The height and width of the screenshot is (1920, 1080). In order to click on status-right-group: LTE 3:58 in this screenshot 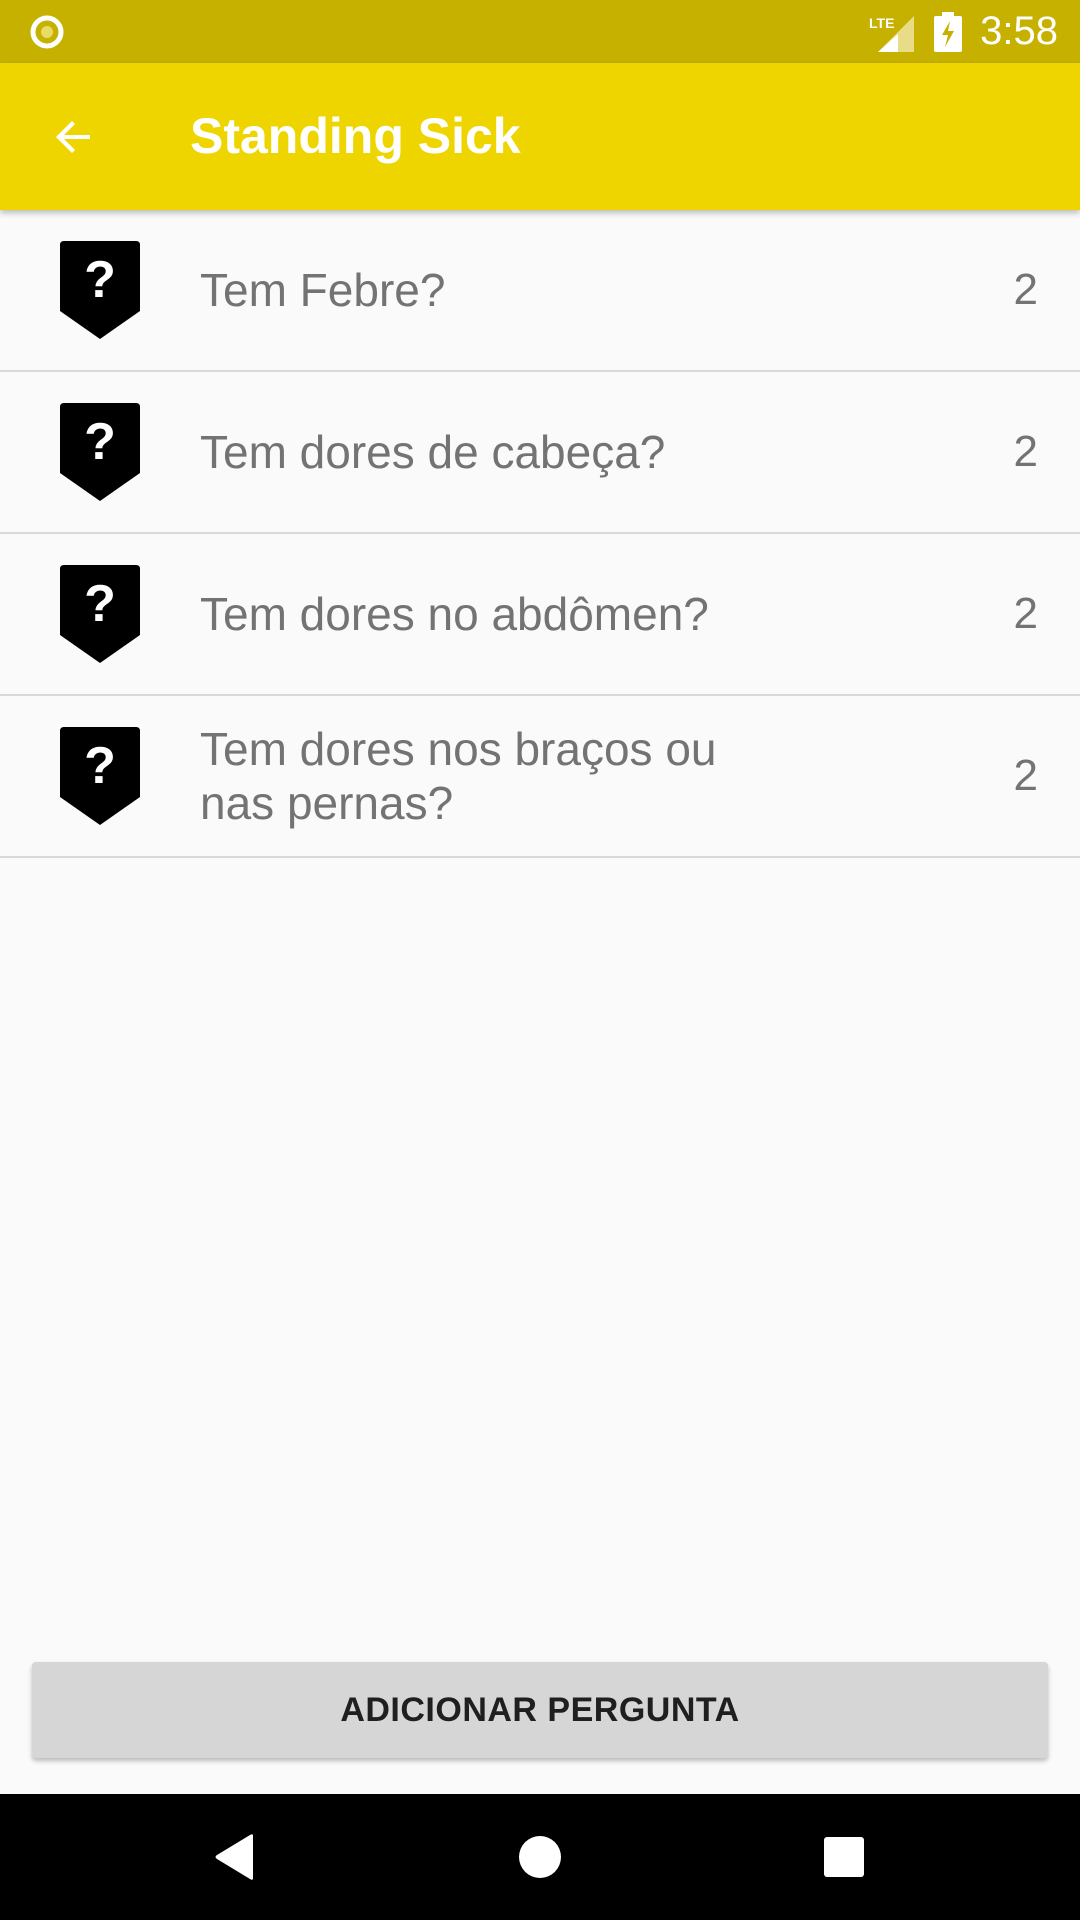, I will do `click(963, 31)`.